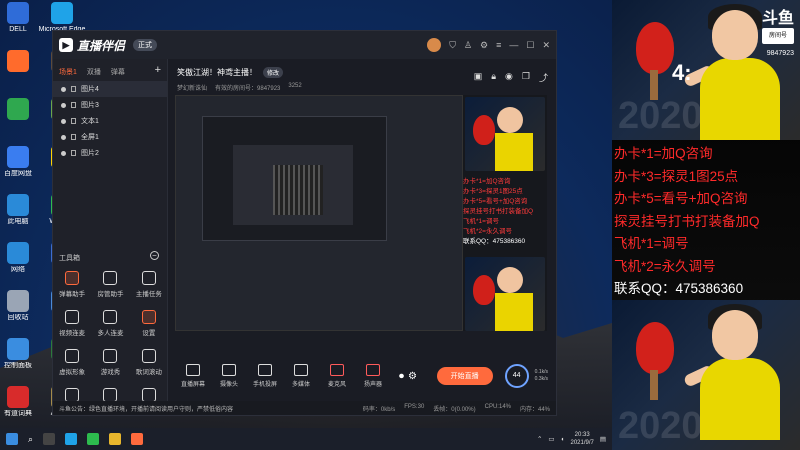  What do you see at coordinates (12, 439) in the screenshot?
I see `windows-start-icon` at bounding box center [12, 439].